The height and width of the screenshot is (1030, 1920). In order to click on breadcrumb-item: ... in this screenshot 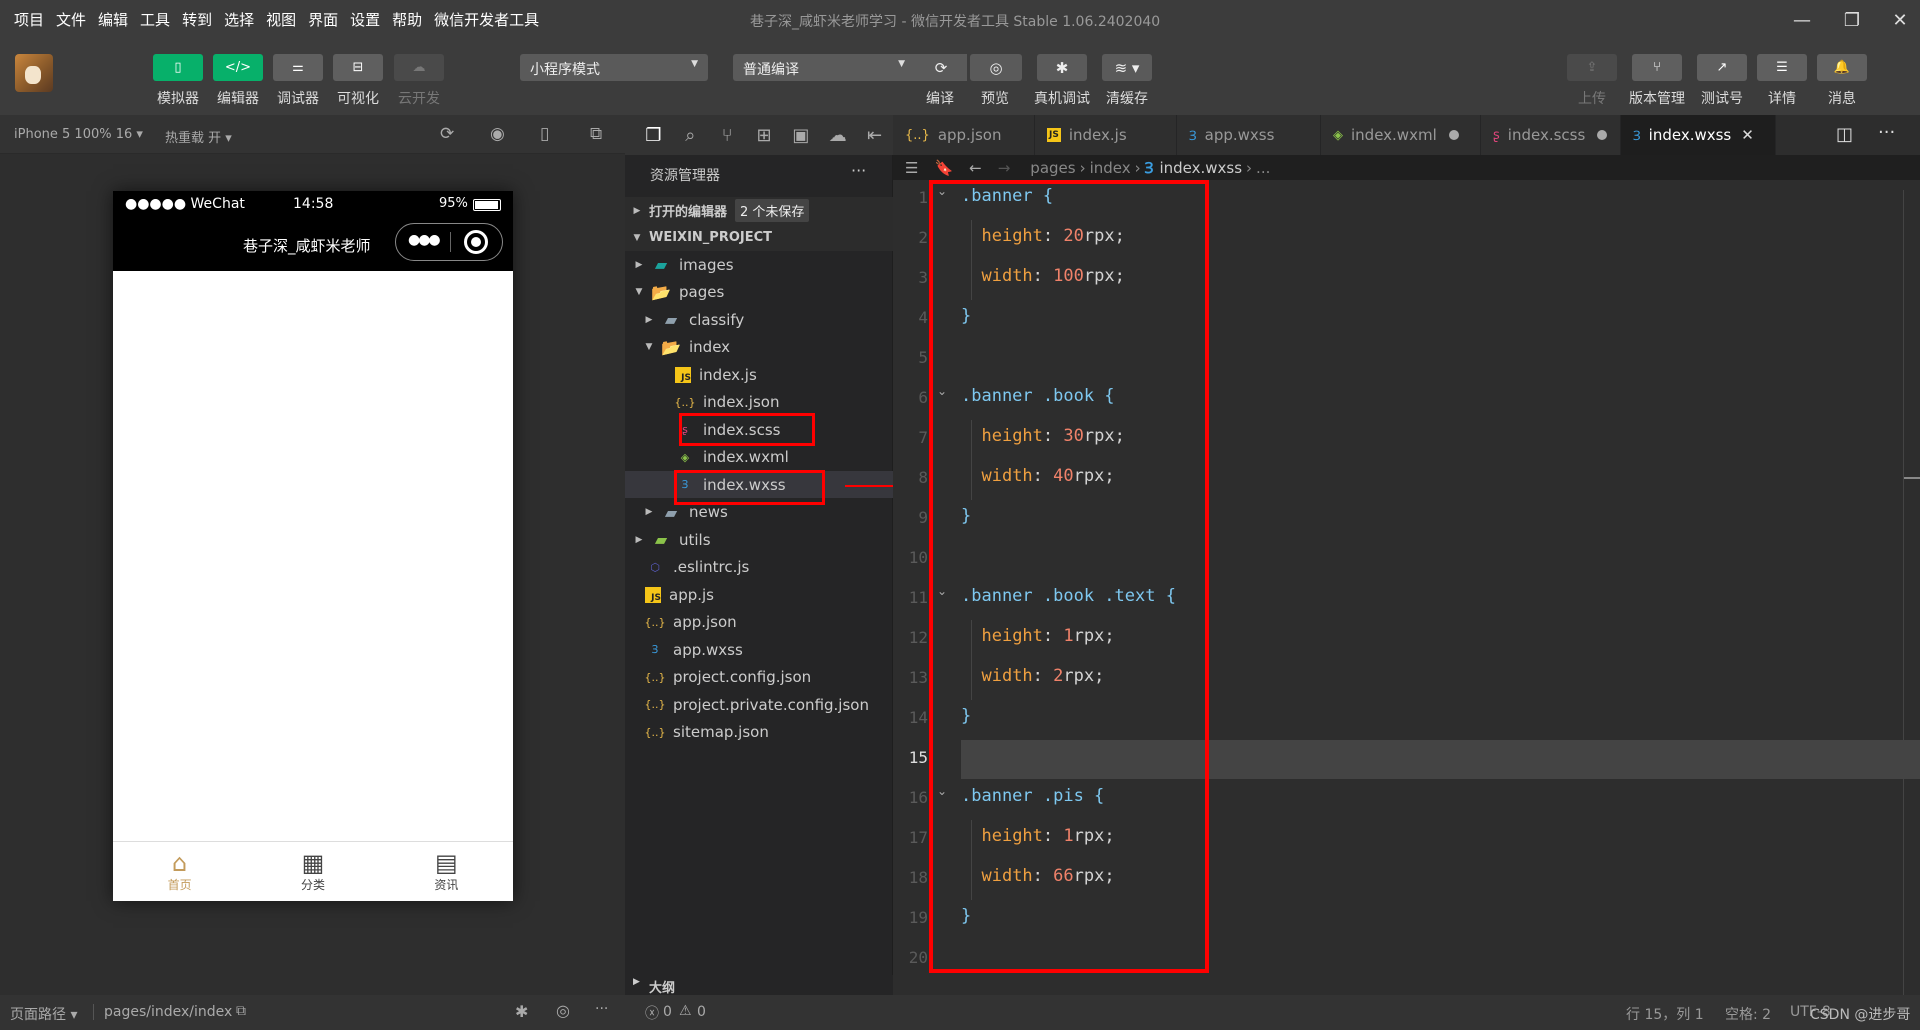, I will do `click(1263, 168)`.